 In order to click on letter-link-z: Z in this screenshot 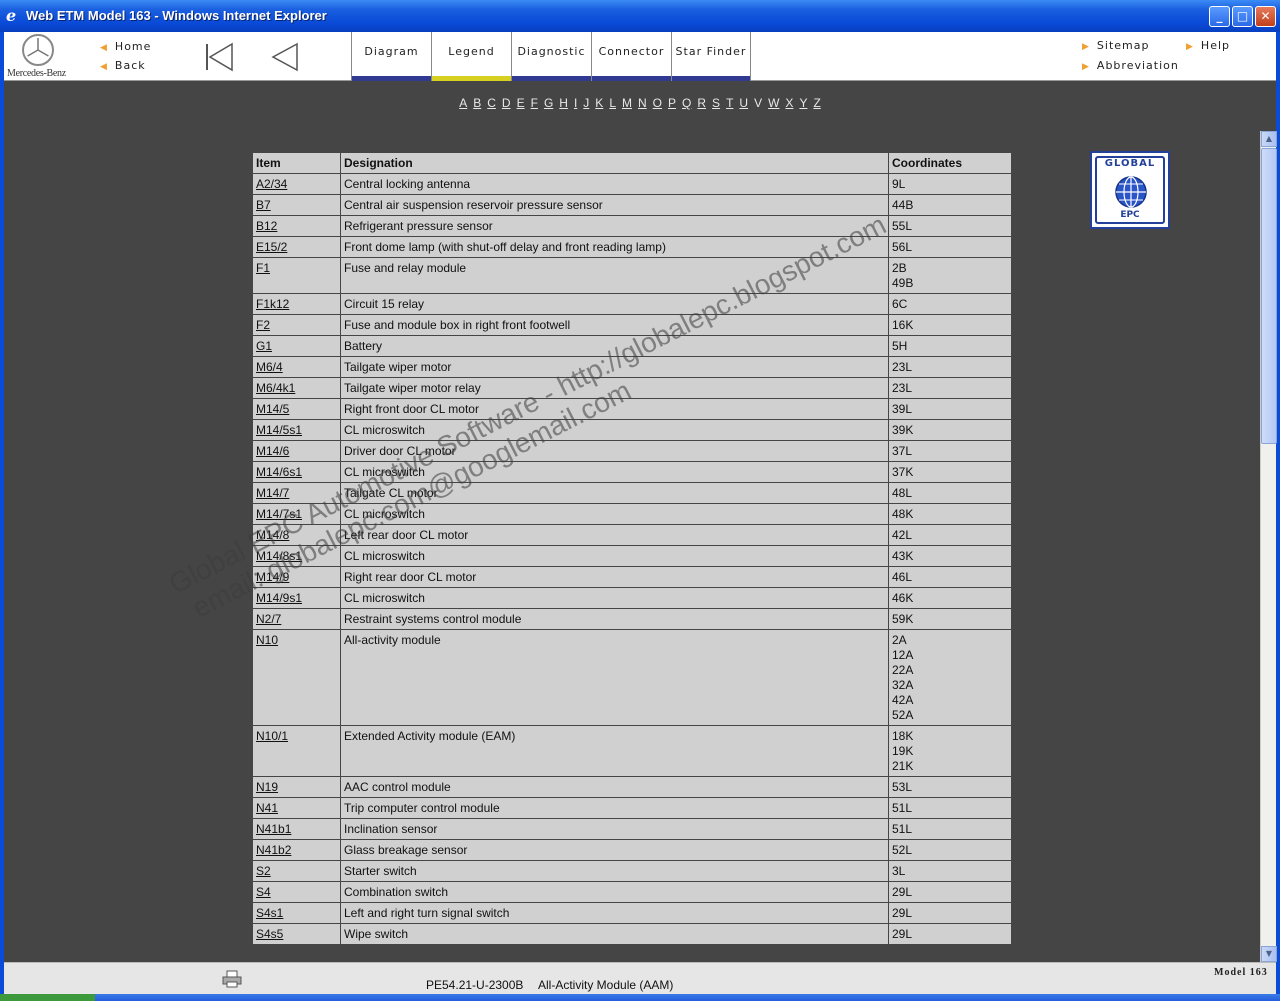, I will do `click(816, 103)`.